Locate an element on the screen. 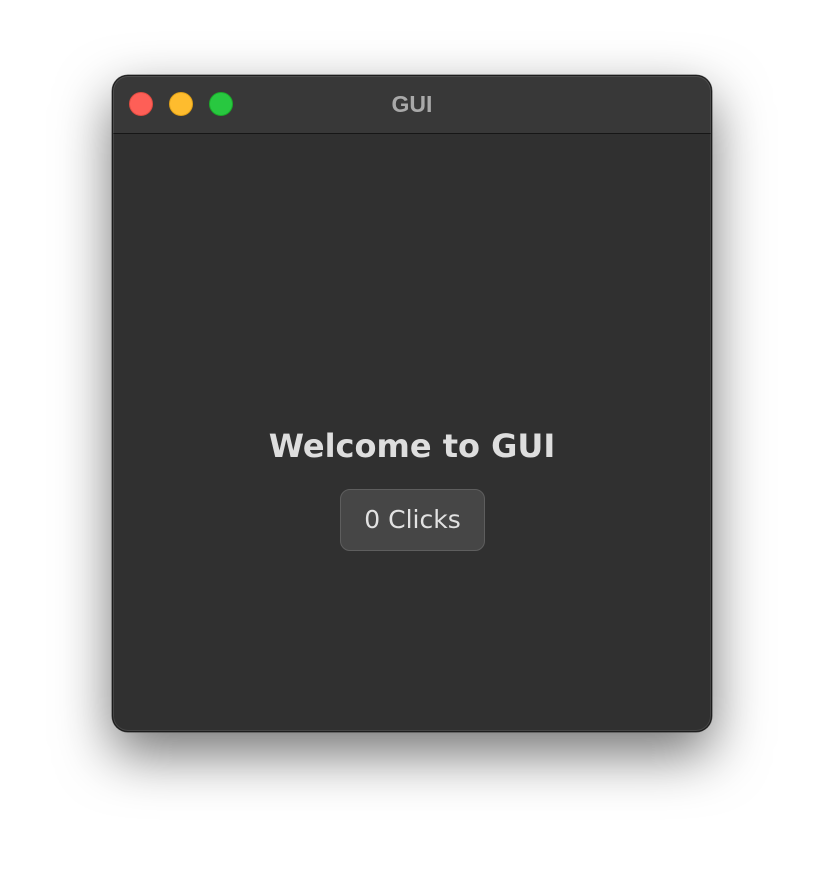  title-bar: GUI is located at coordinates (412, 105).